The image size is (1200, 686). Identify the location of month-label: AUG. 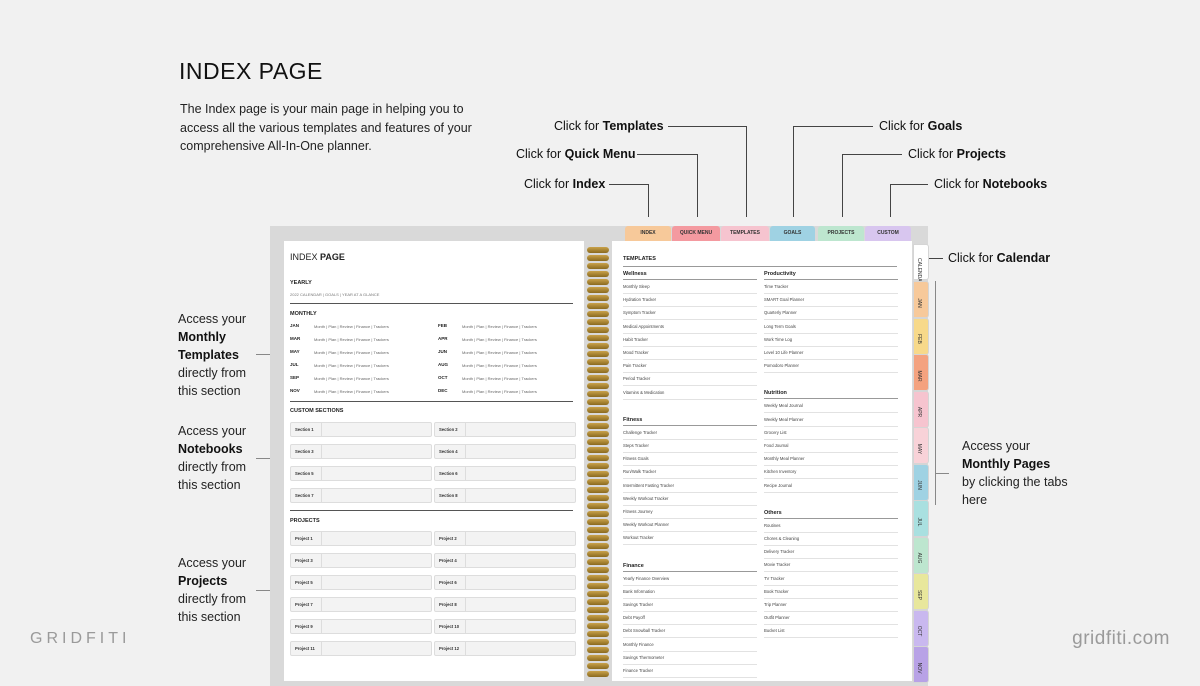
(443, 364).